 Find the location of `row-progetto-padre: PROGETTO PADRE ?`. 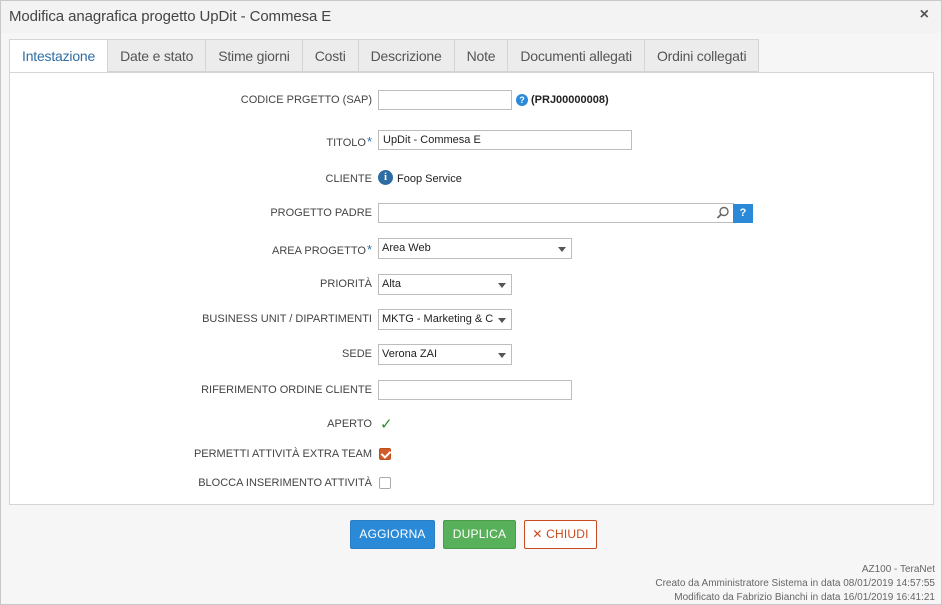

row-progetto-padre: PROGETTO PADRE ? is located at coordinates (472, 214).